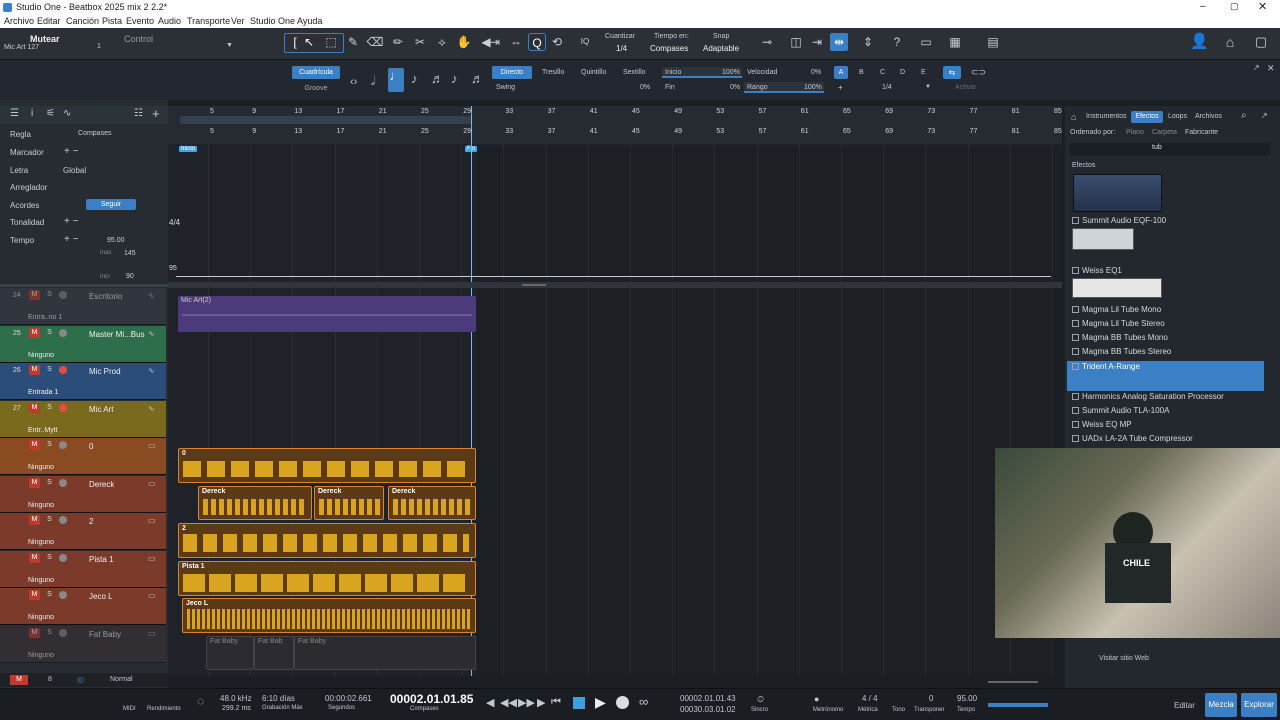 The width and height of the screenshot is (1280, 720). What do you see at coordinates (534, 285) in the screenshot?
I see `divider-handle` at bounding box center [534, 285].